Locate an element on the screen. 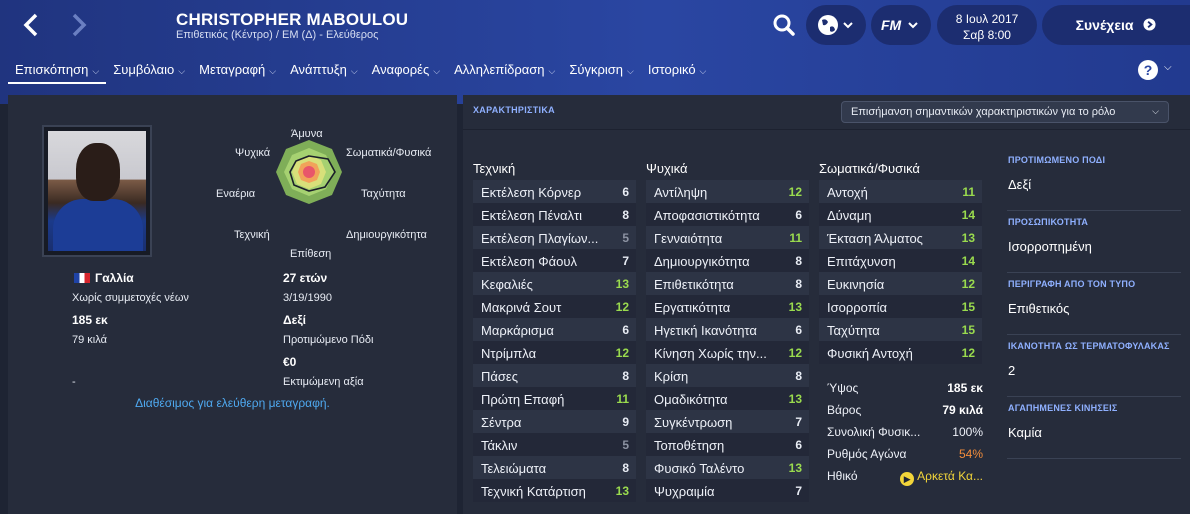 The height and width of the screenshot is (514, 1190). attribute-row: Δύναμη 14 is located at coordinates (900, 214).